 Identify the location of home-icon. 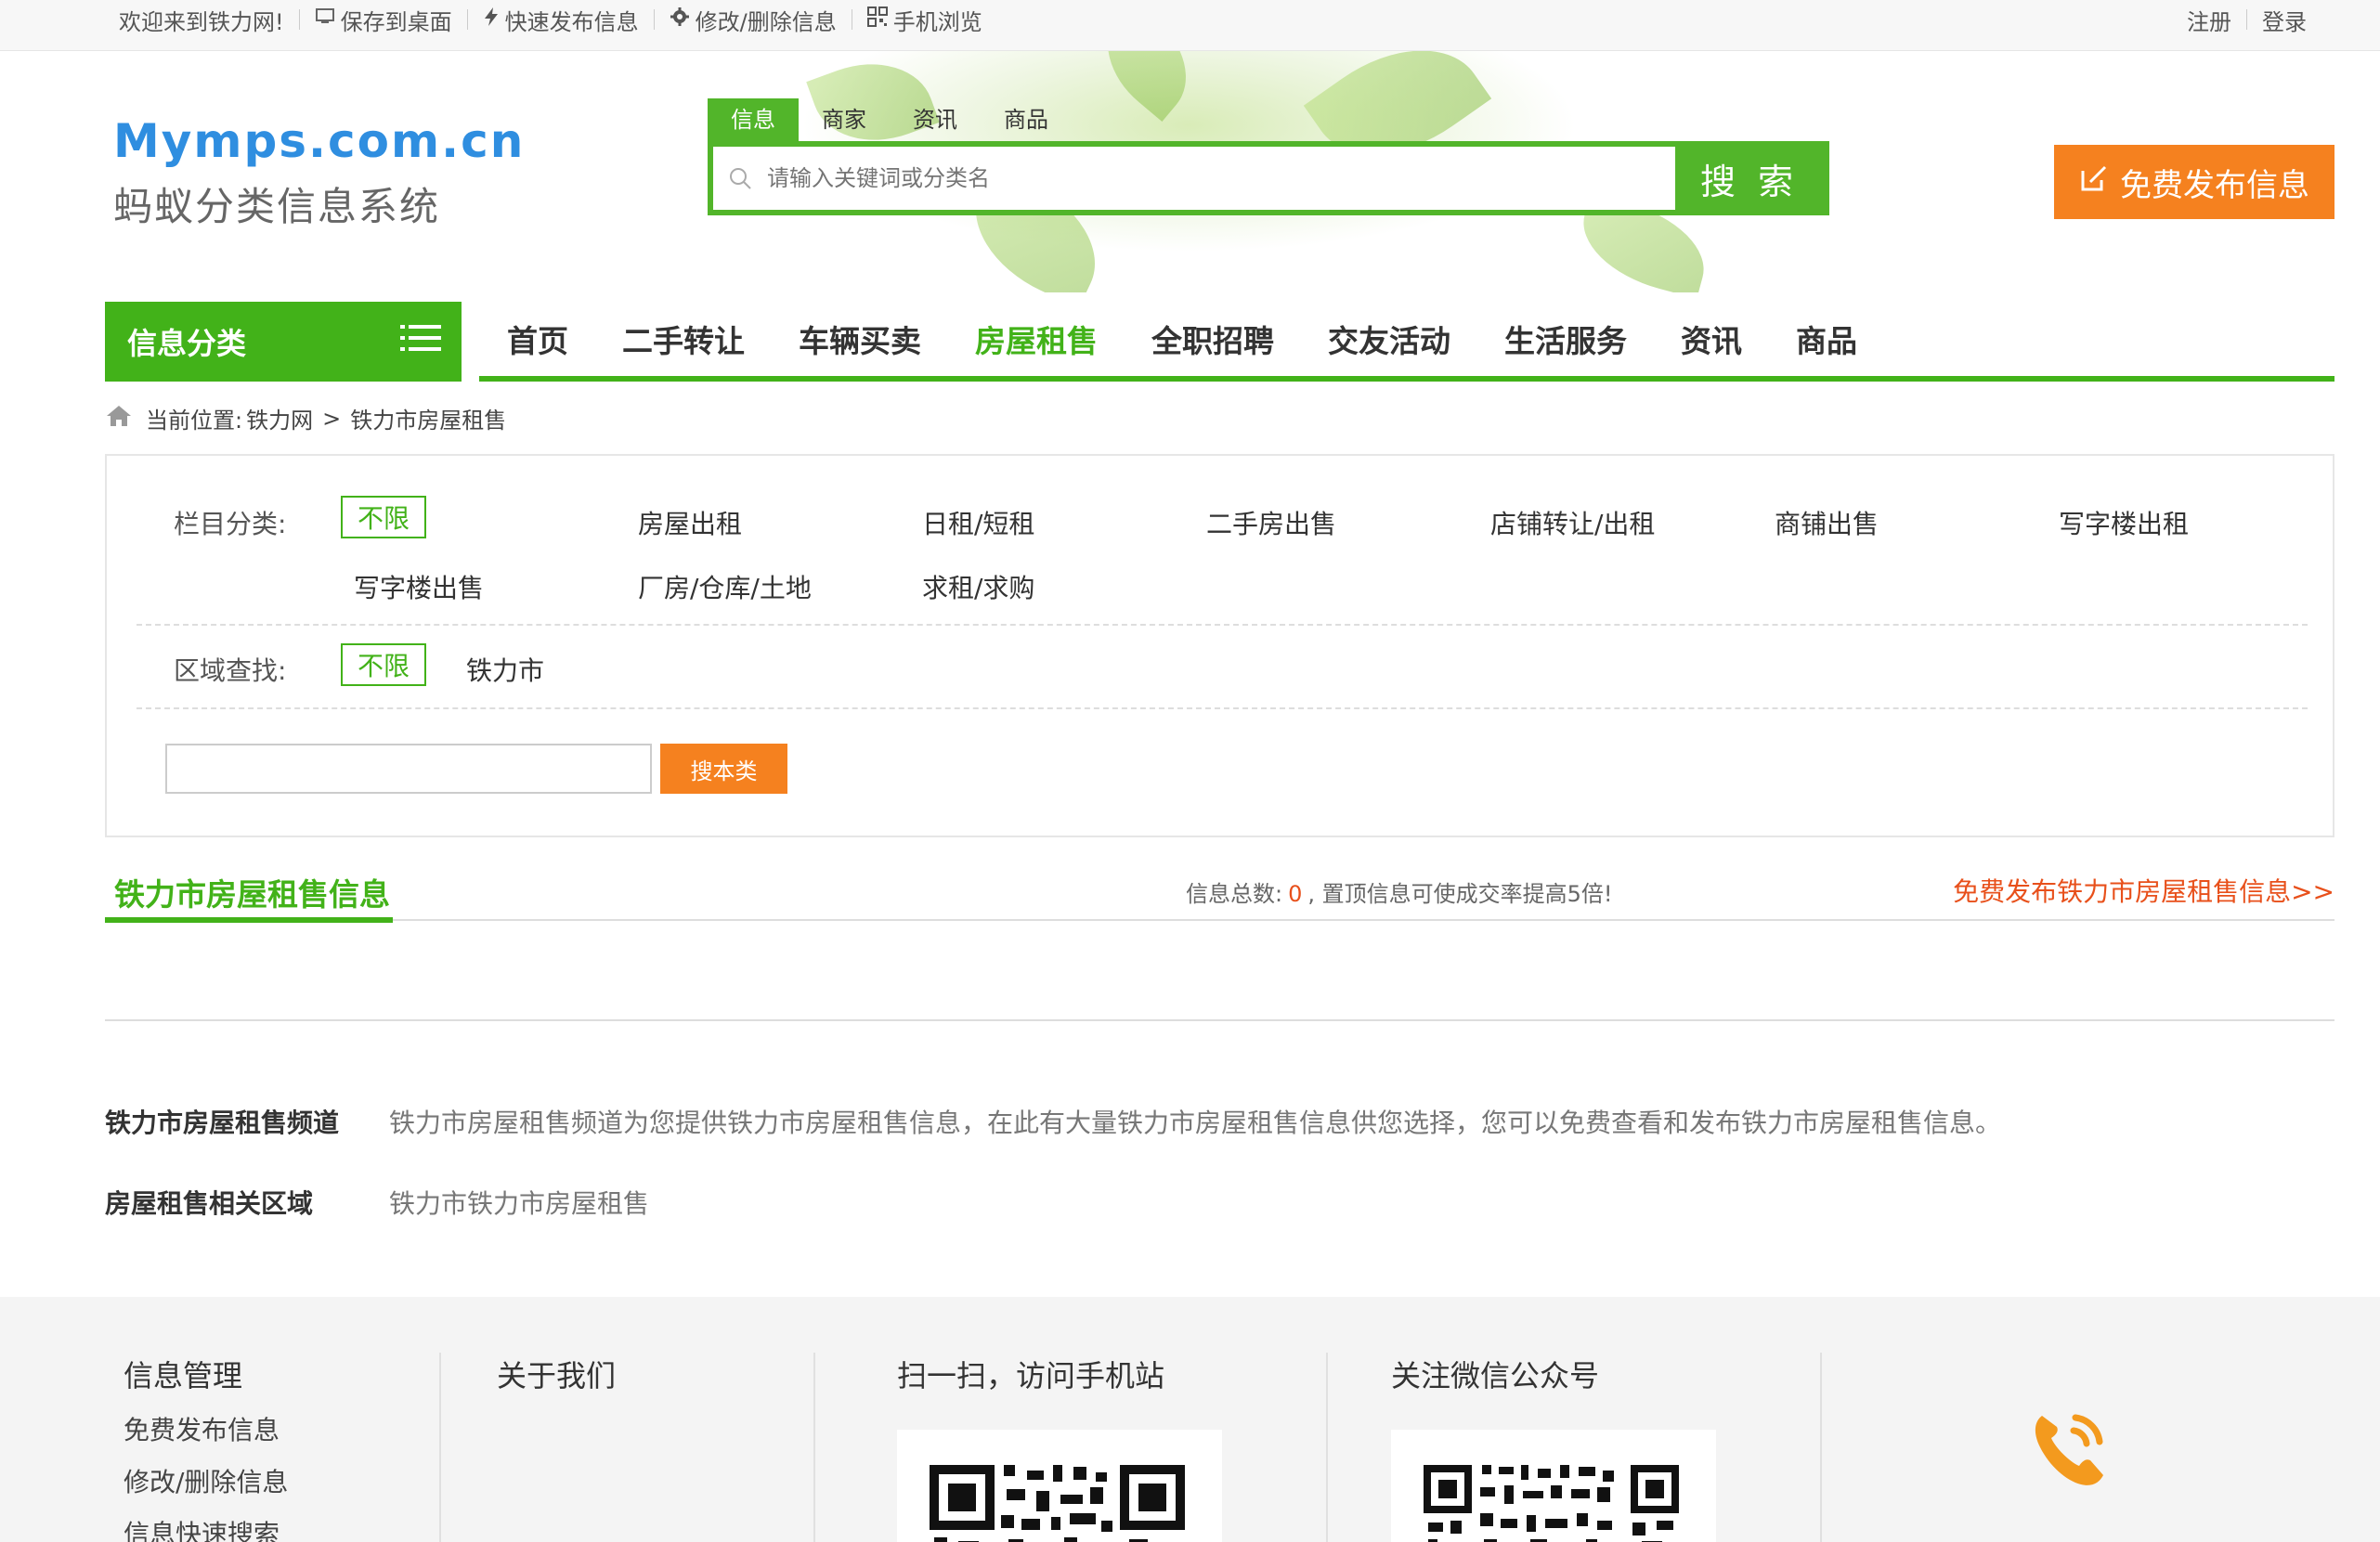
(119, 419).